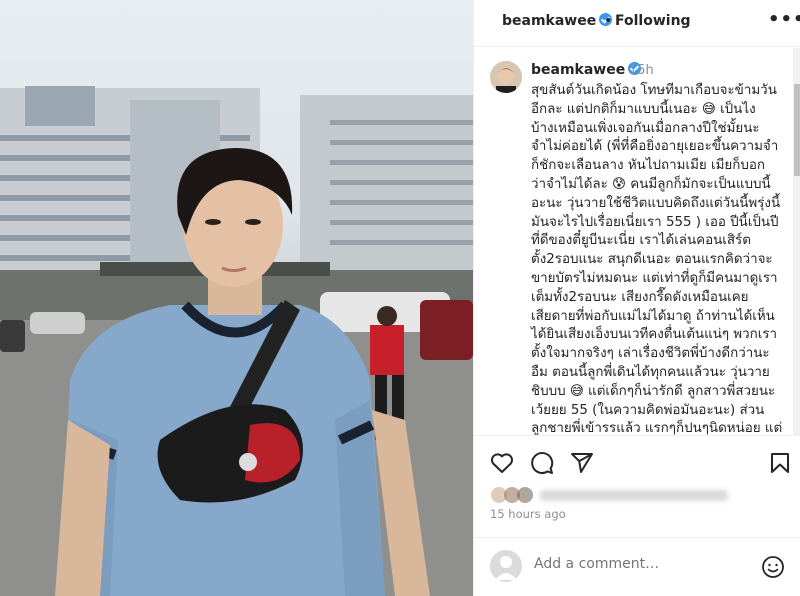 This screenshot has height=596, width=800. Describe the element at coordinates (641, 70) in the screenshot. I see `caption-time: 15h` at that location.